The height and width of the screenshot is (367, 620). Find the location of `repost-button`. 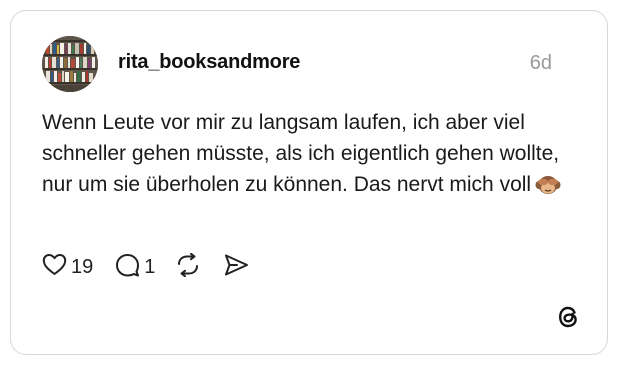

repost-button is located at coordinates (188, 267).